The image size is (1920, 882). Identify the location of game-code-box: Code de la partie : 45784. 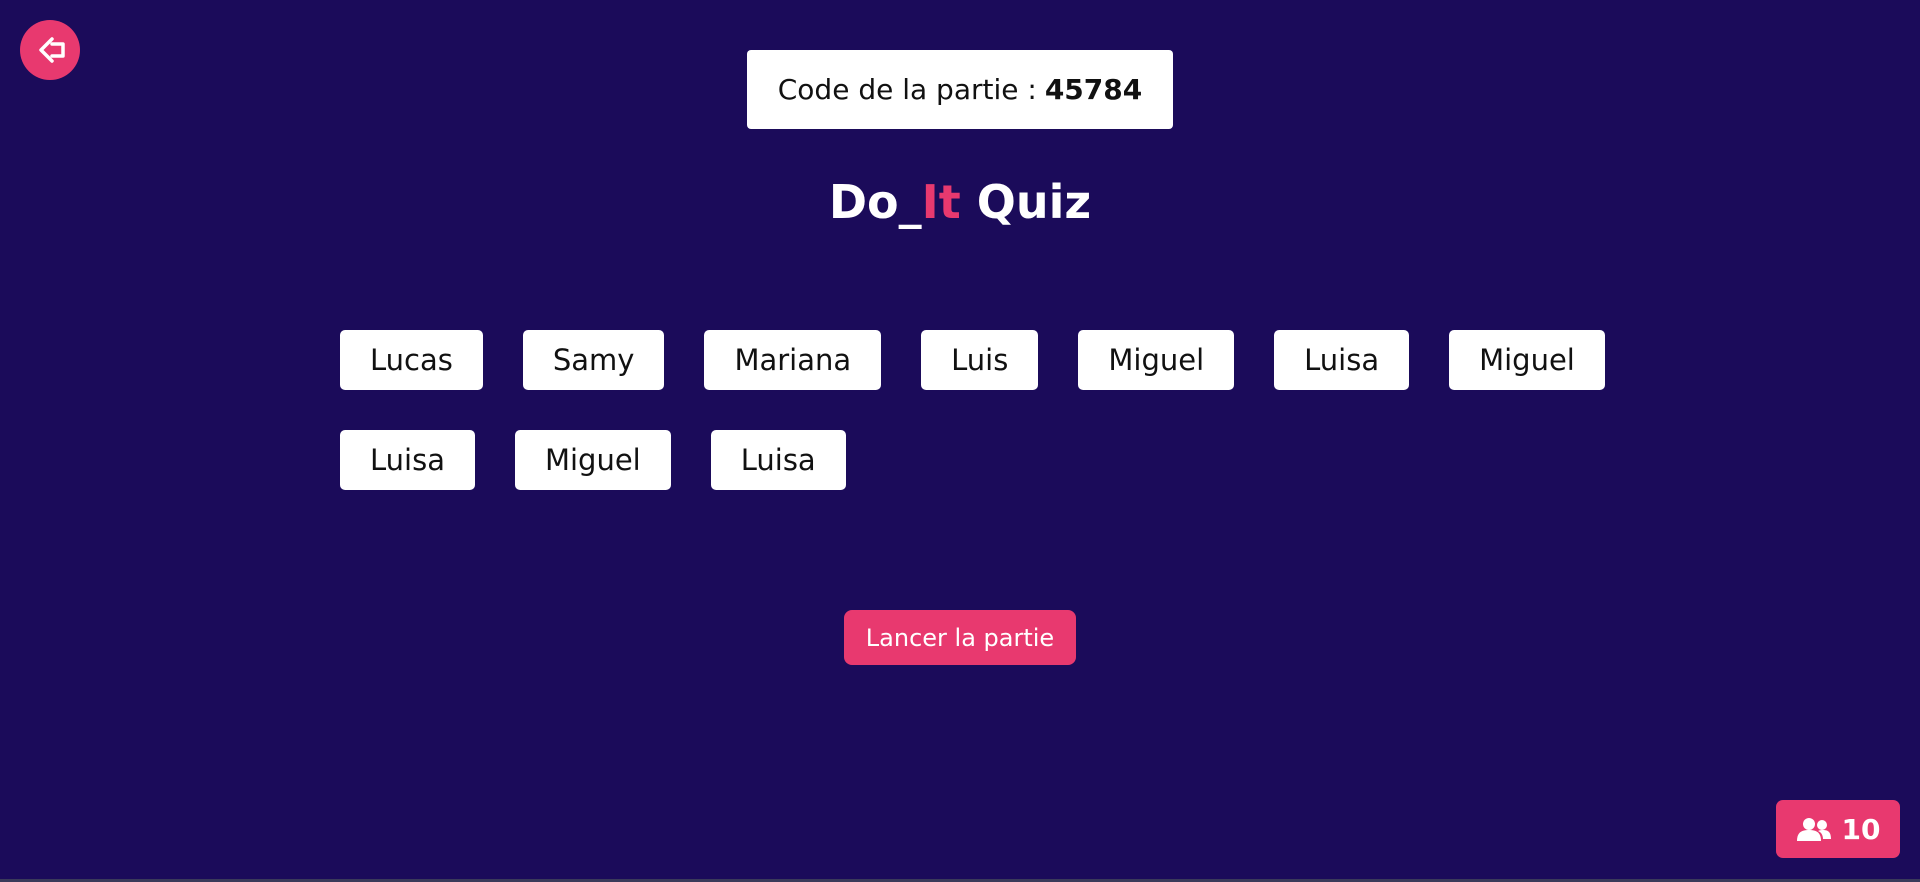
(960, 89).